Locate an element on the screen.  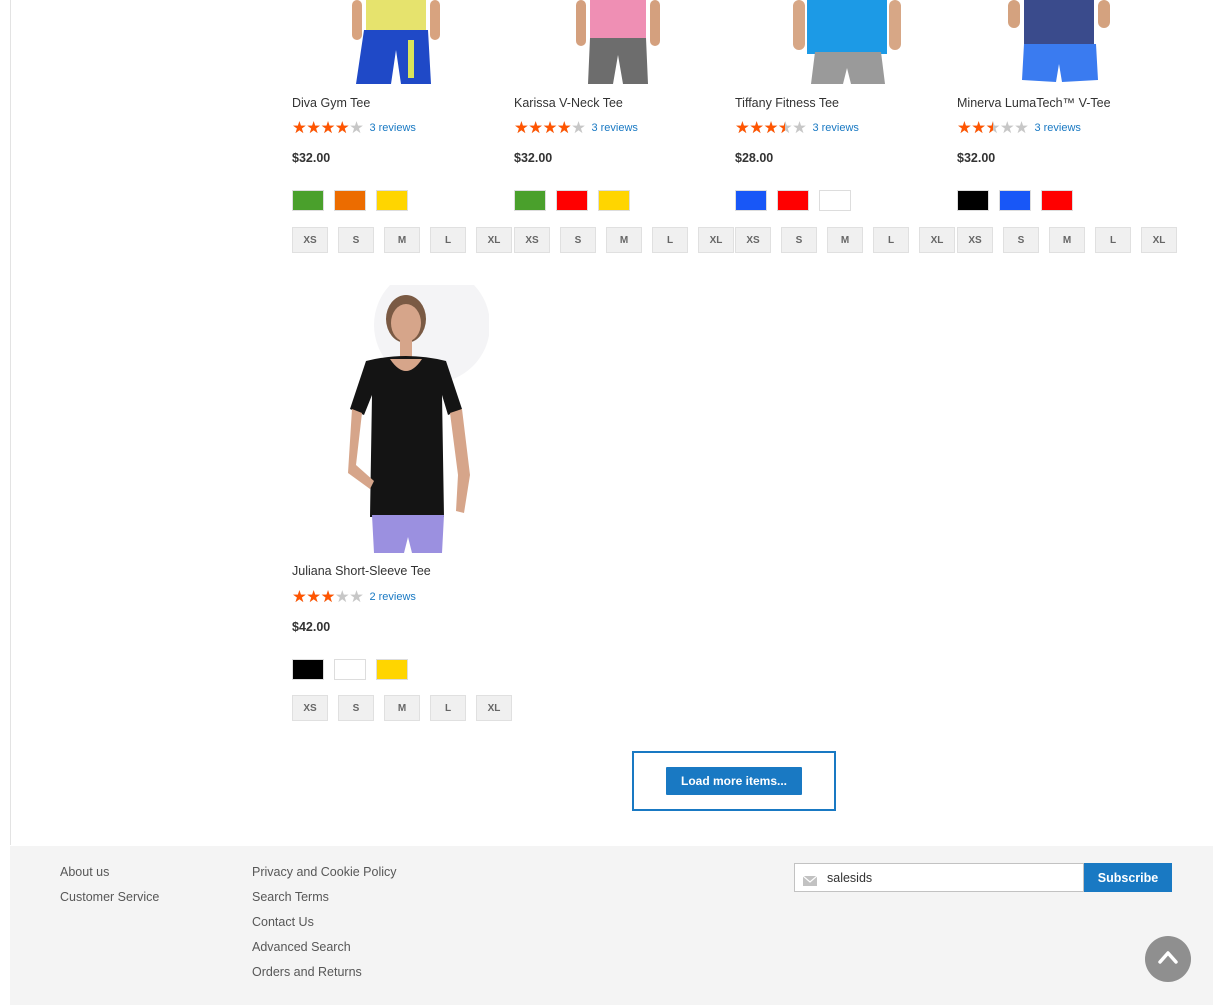
newsletter-form: salesids Subscribe is located at coordinates (983, 877).